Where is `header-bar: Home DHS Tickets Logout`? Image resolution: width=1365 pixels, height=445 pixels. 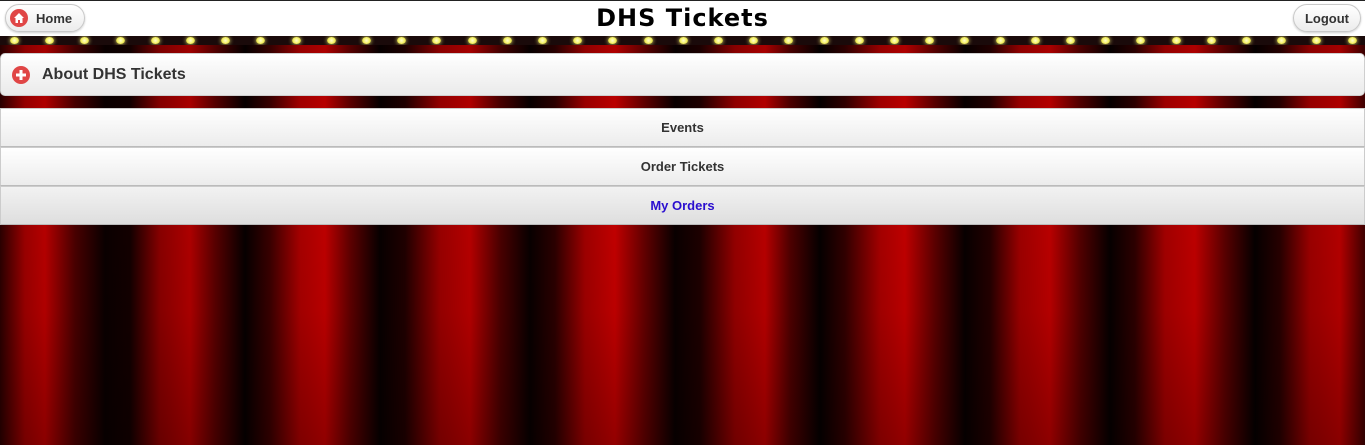 header-bar: Home DHS Tickets Logout is located at coordinates (682, 18).